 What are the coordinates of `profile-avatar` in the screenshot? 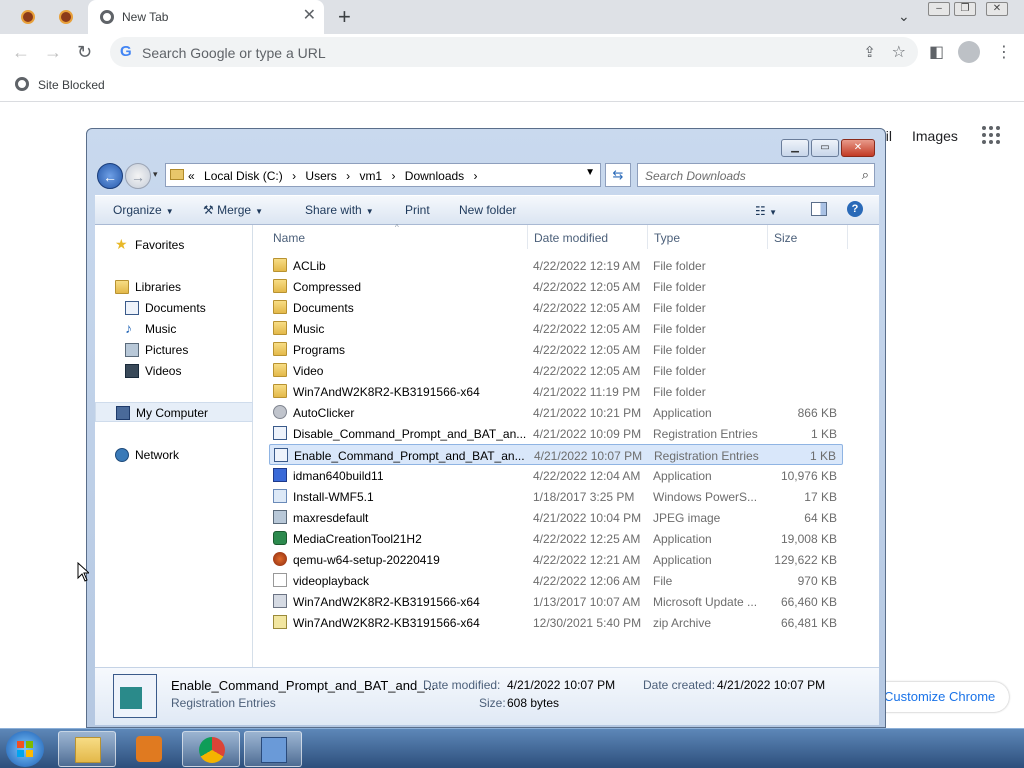 It's located at (969, 52).